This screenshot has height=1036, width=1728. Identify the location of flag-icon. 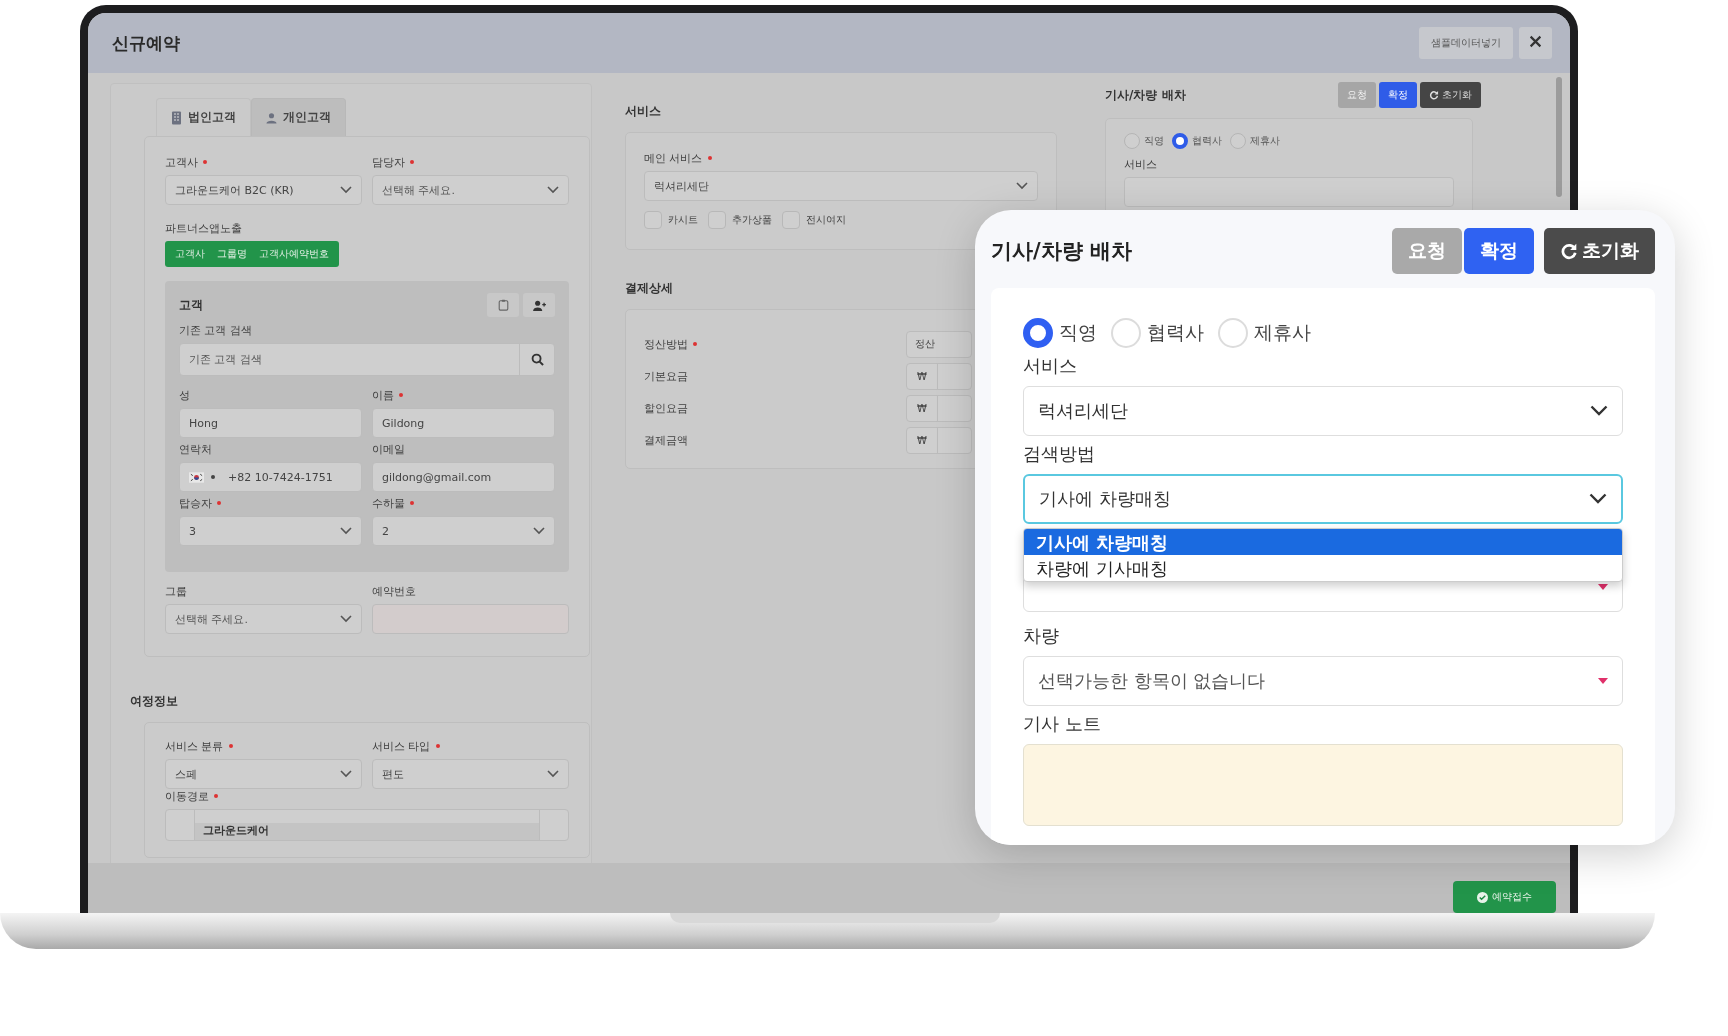
(196, 477).